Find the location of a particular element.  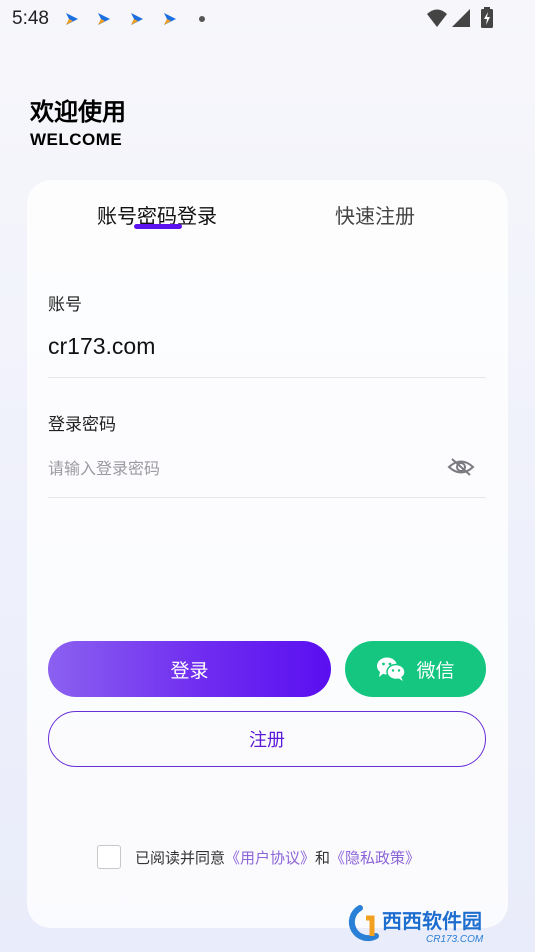

password-input is located at coordinates (243, 468).